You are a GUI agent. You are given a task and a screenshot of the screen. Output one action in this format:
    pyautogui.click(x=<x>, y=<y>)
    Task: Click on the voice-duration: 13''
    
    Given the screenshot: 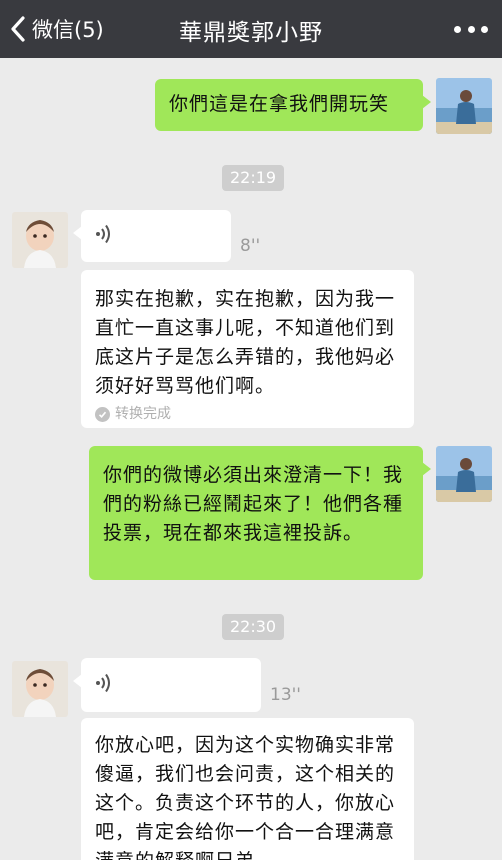 What is the action you would take?
    pyautogui.click(x=285, y=695)
    